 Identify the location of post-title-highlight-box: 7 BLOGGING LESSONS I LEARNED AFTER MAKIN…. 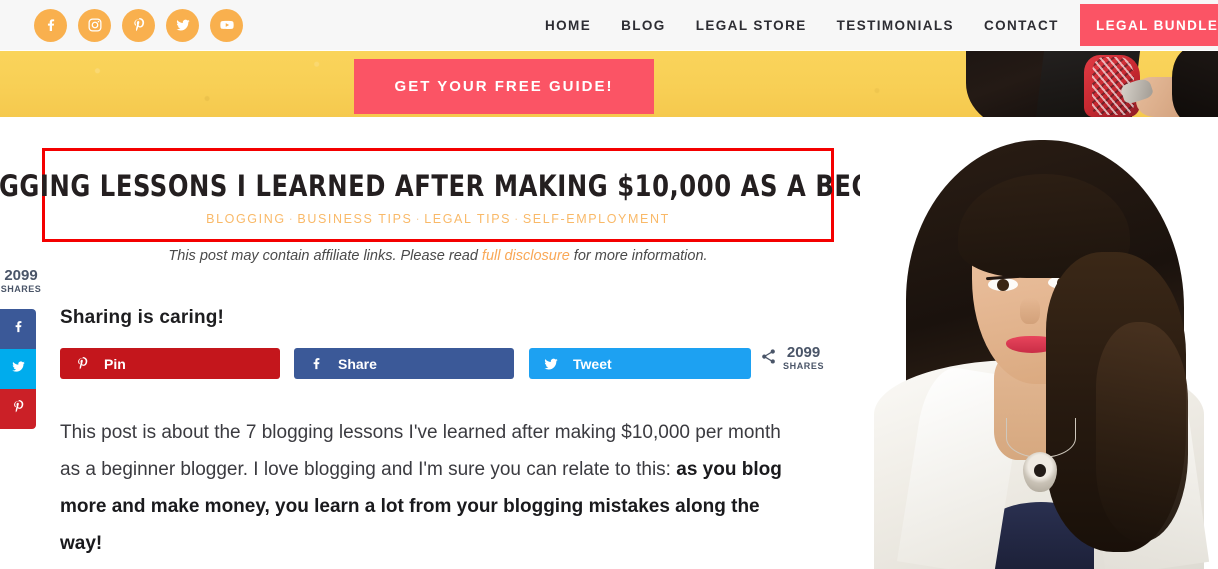
(479, 195).